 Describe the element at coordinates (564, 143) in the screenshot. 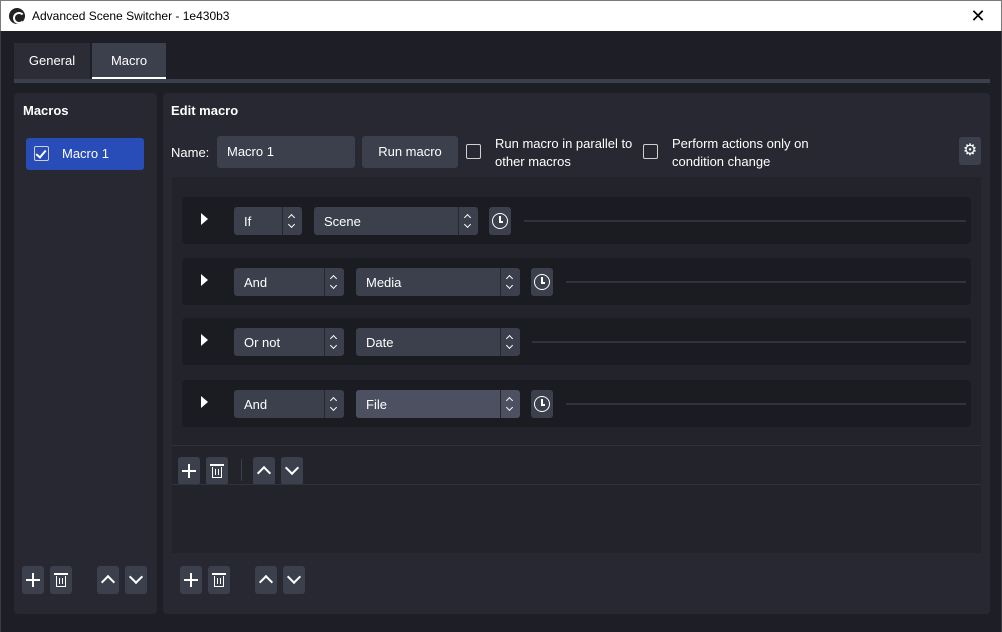

I see `run-parallel-line1: Run macro in parallel to` at that location.